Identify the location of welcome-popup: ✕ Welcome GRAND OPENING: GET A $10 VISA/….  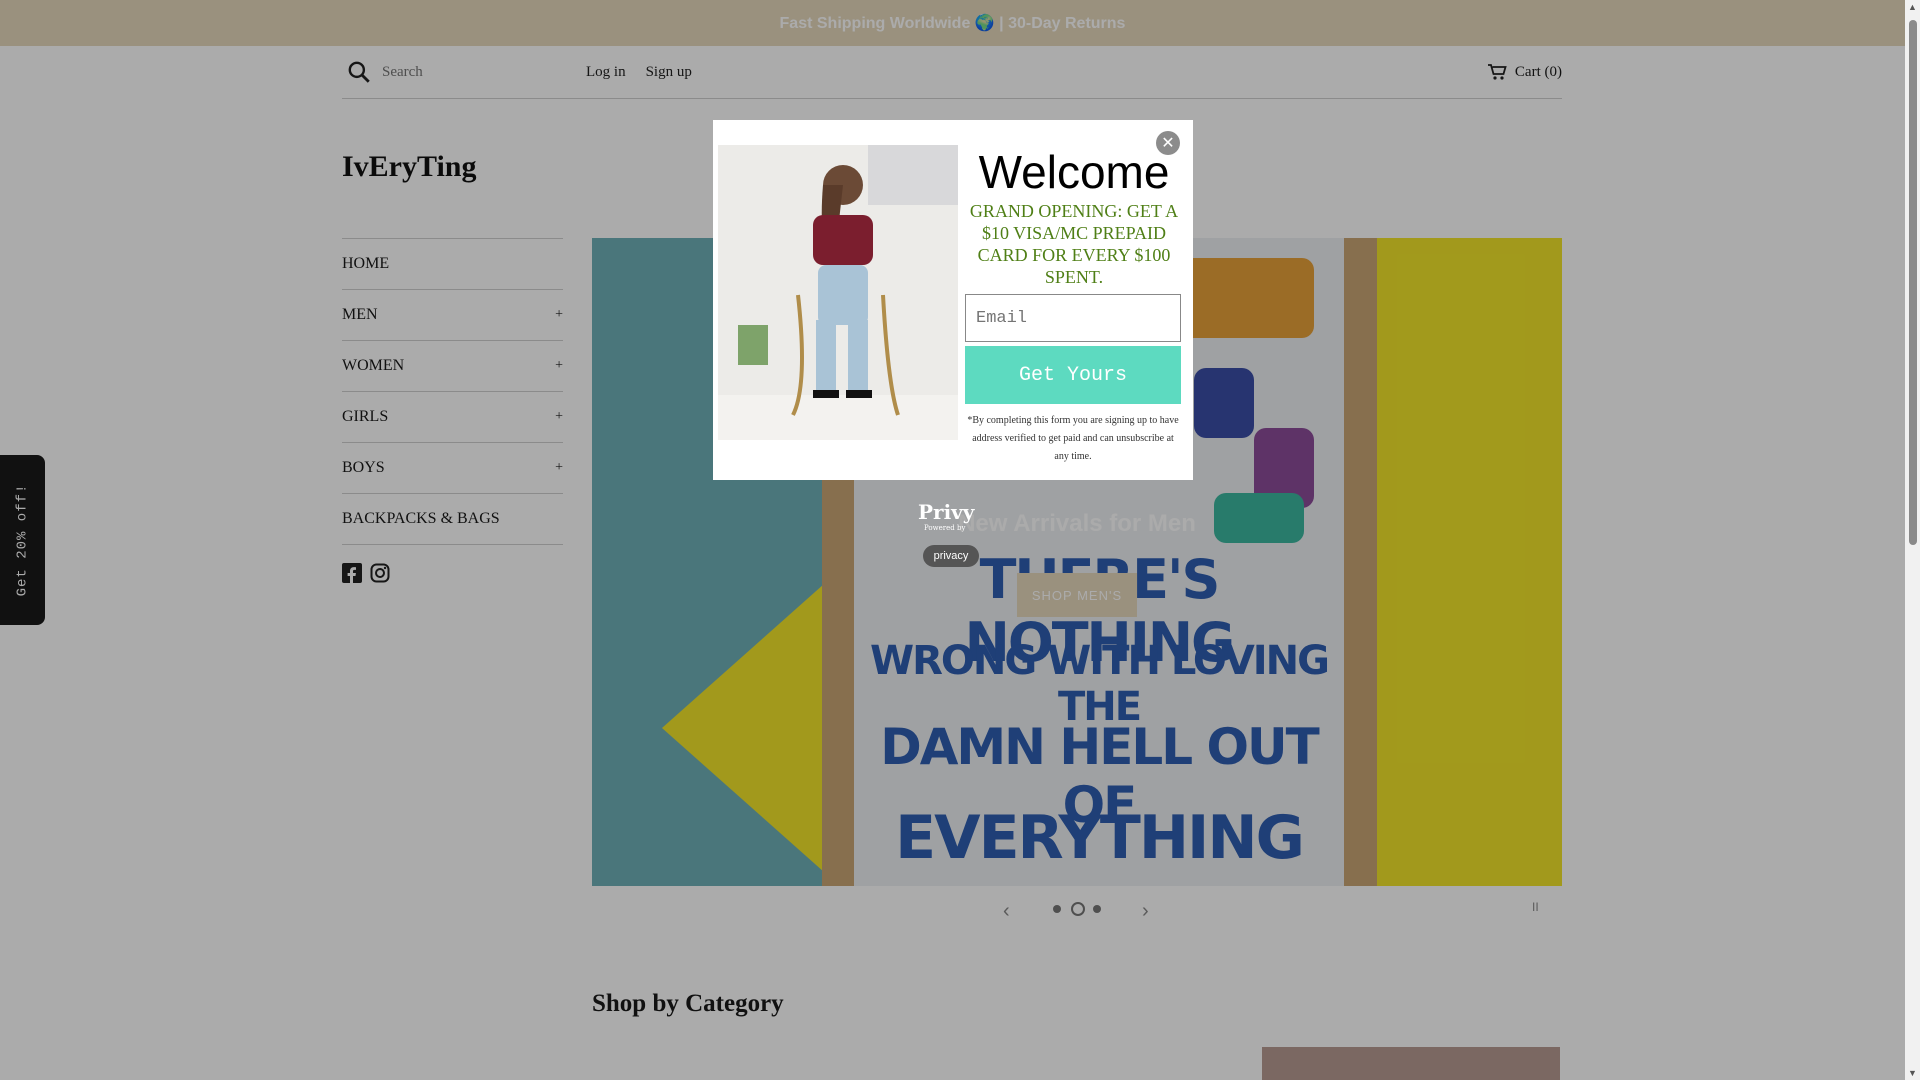
(953, 300).